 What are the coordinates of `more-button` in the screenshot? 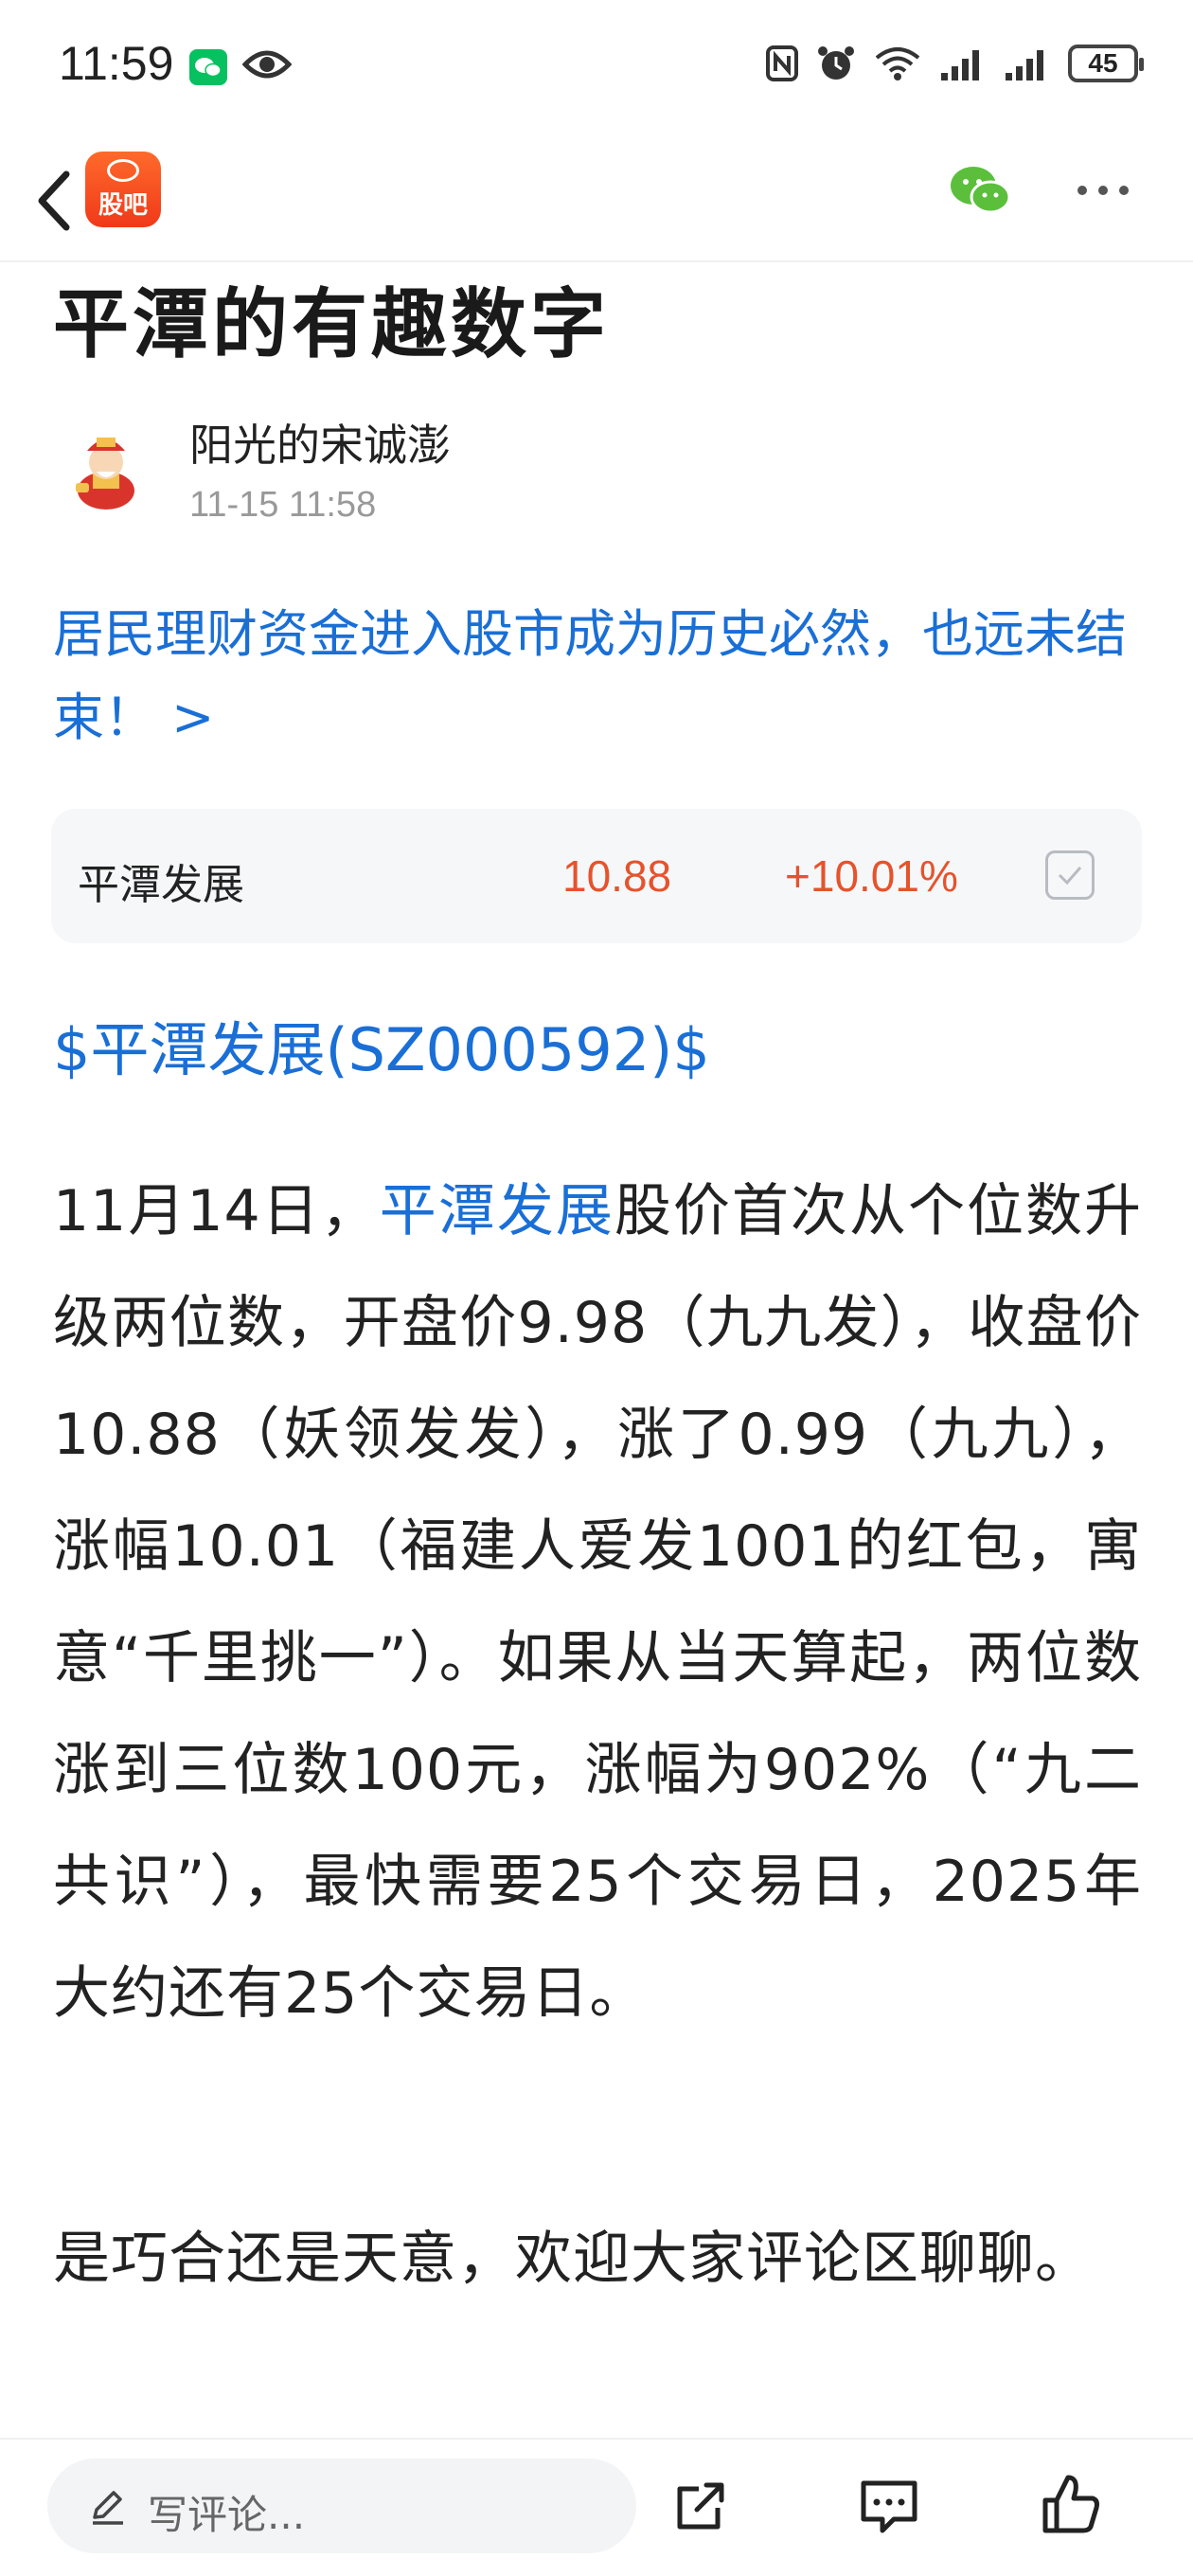 It's located at (1103, 190).